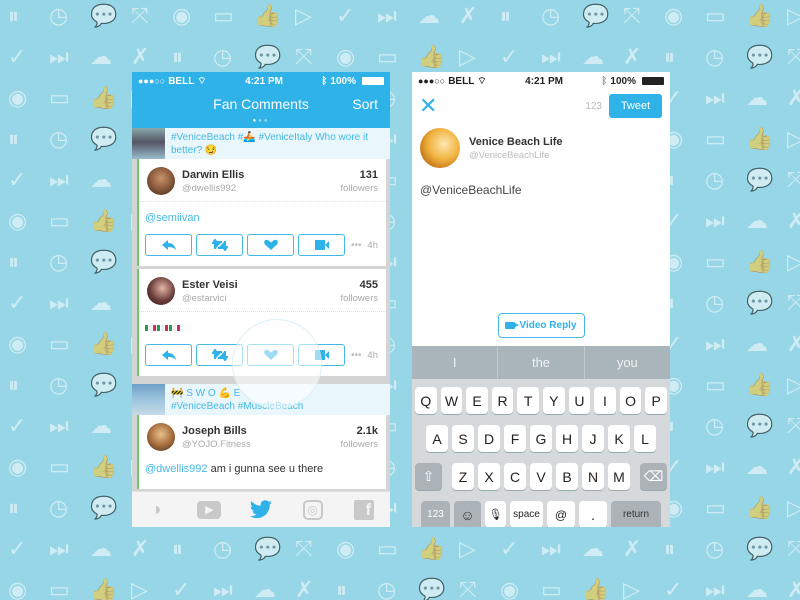  Describe the element at coordinates (515, 476) in the screenshot. I see `key-c: C` at that location.